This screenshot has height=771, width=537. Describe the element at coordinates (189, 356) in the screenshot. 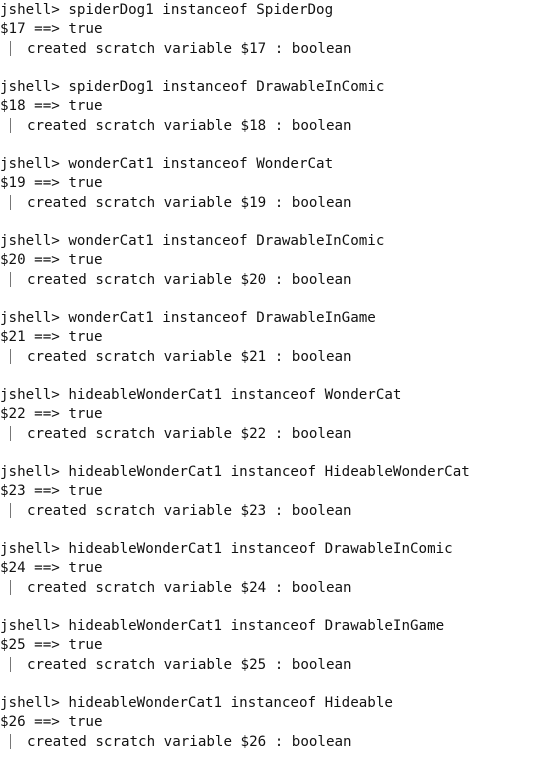

I see `info-text: created scratch variable $21 : boolean` at that location.